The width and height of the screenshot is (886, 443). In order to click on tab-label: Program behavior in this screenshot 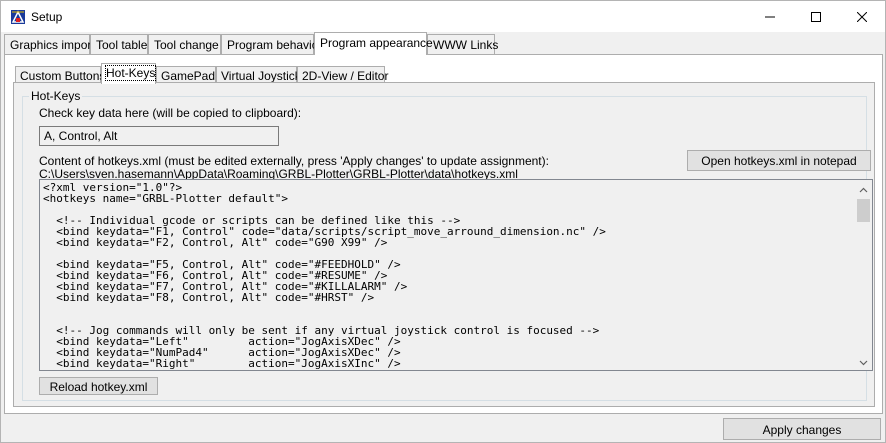, I will do `click(275, 45)`.